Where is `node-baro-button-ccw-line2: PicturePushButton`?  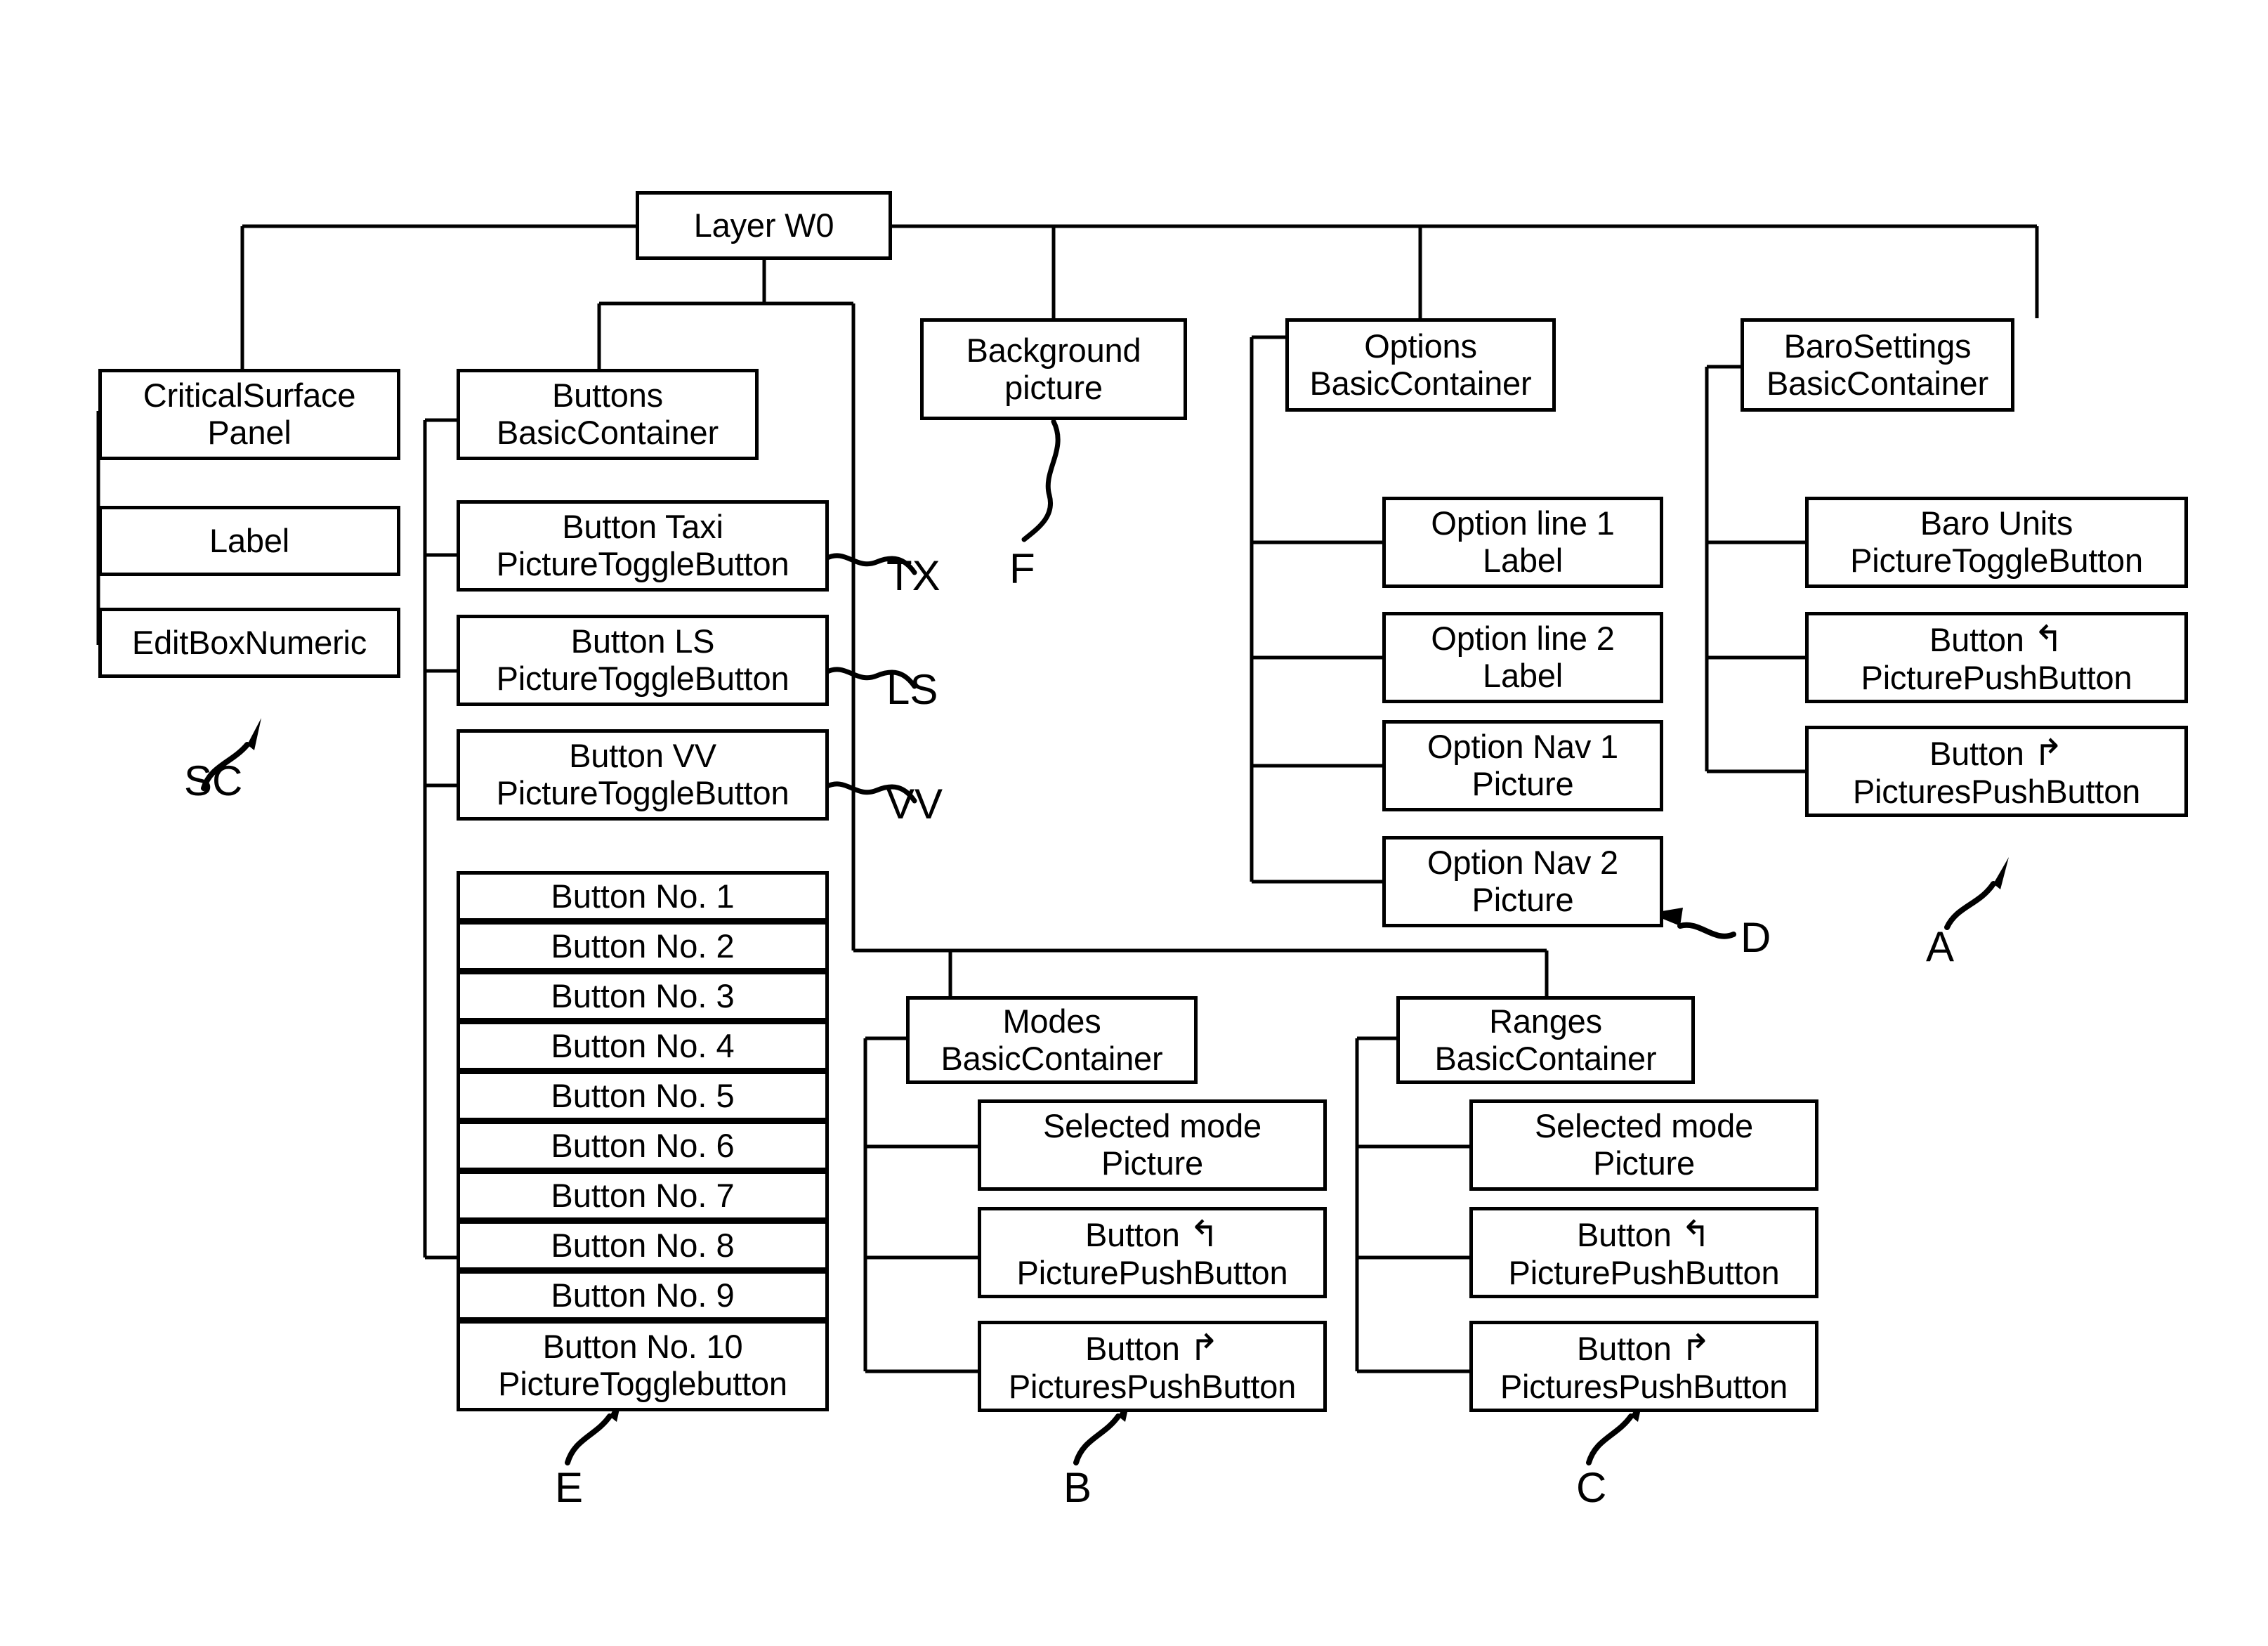
node-baro-button-ccw-line2: PicturePushButton is located at coordinates (1996, 677).